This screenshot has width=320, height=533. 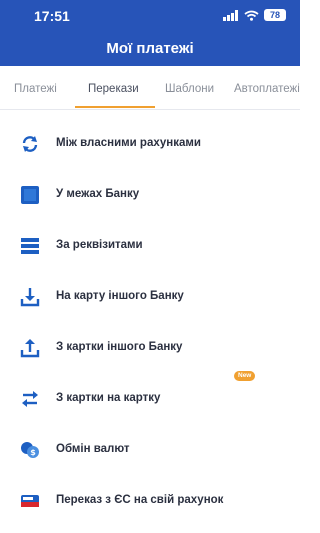 I want to click on currency-exchange-icon: $, so click(x=30, y=450).